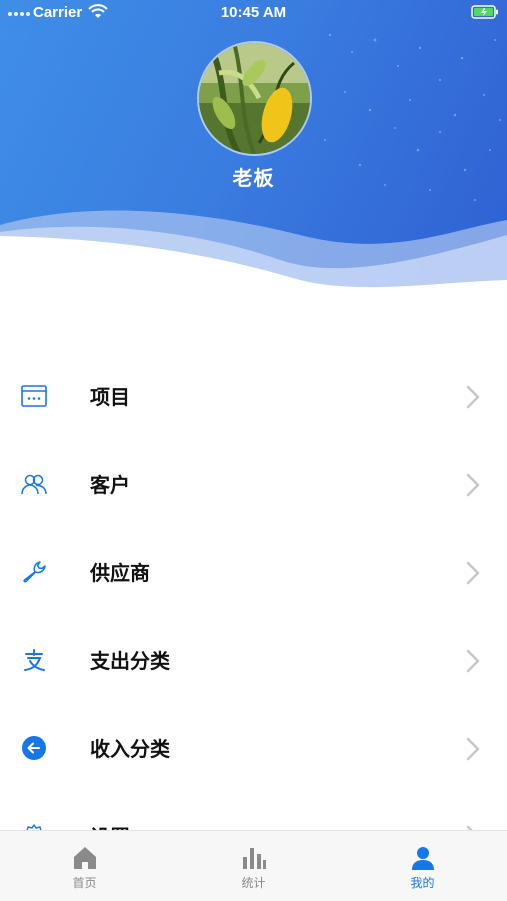  I want to click on menu-item-suppliers: 供应商, so click(253, 573).